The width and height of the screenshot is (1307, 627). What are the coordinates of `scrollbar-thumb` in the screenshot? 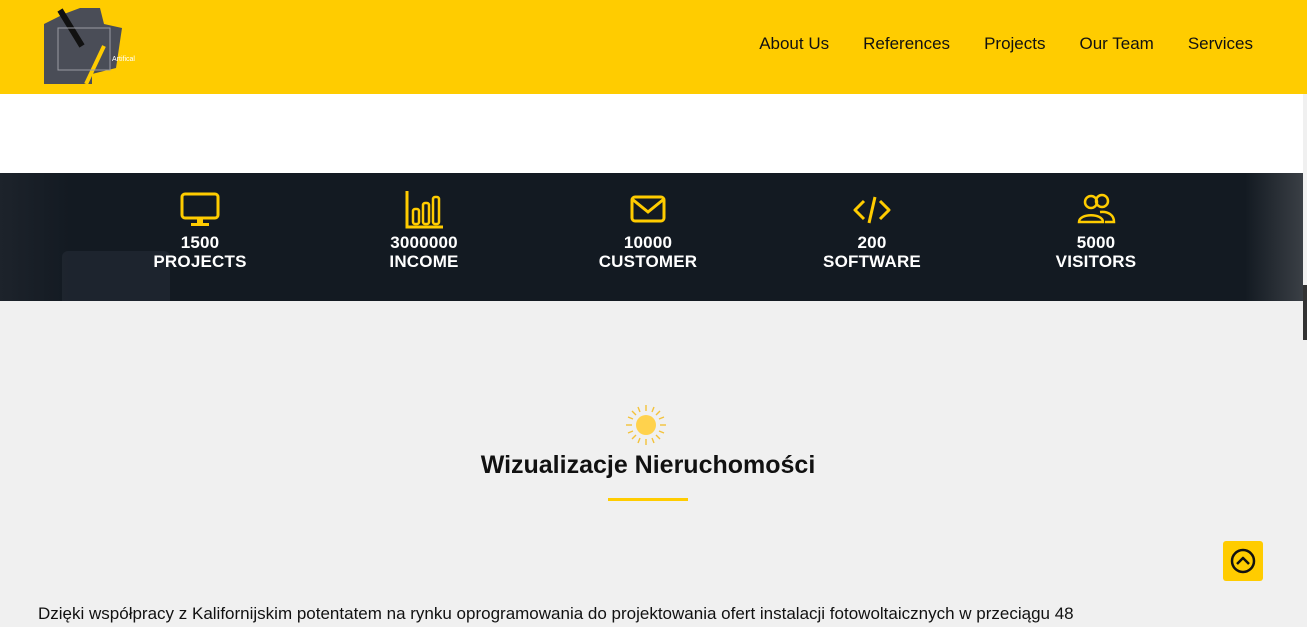 It's located at (1305, 312).